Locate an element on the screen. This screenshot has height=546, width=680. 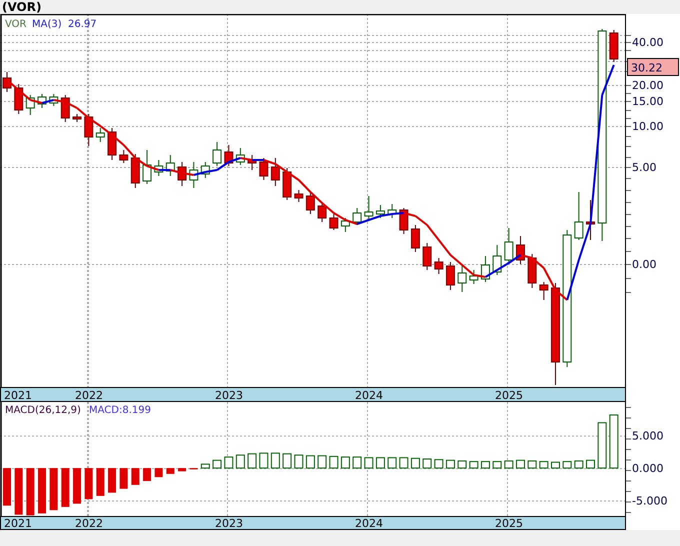
macd-axis-label: 0.000 is located at coordinates (648, 469).